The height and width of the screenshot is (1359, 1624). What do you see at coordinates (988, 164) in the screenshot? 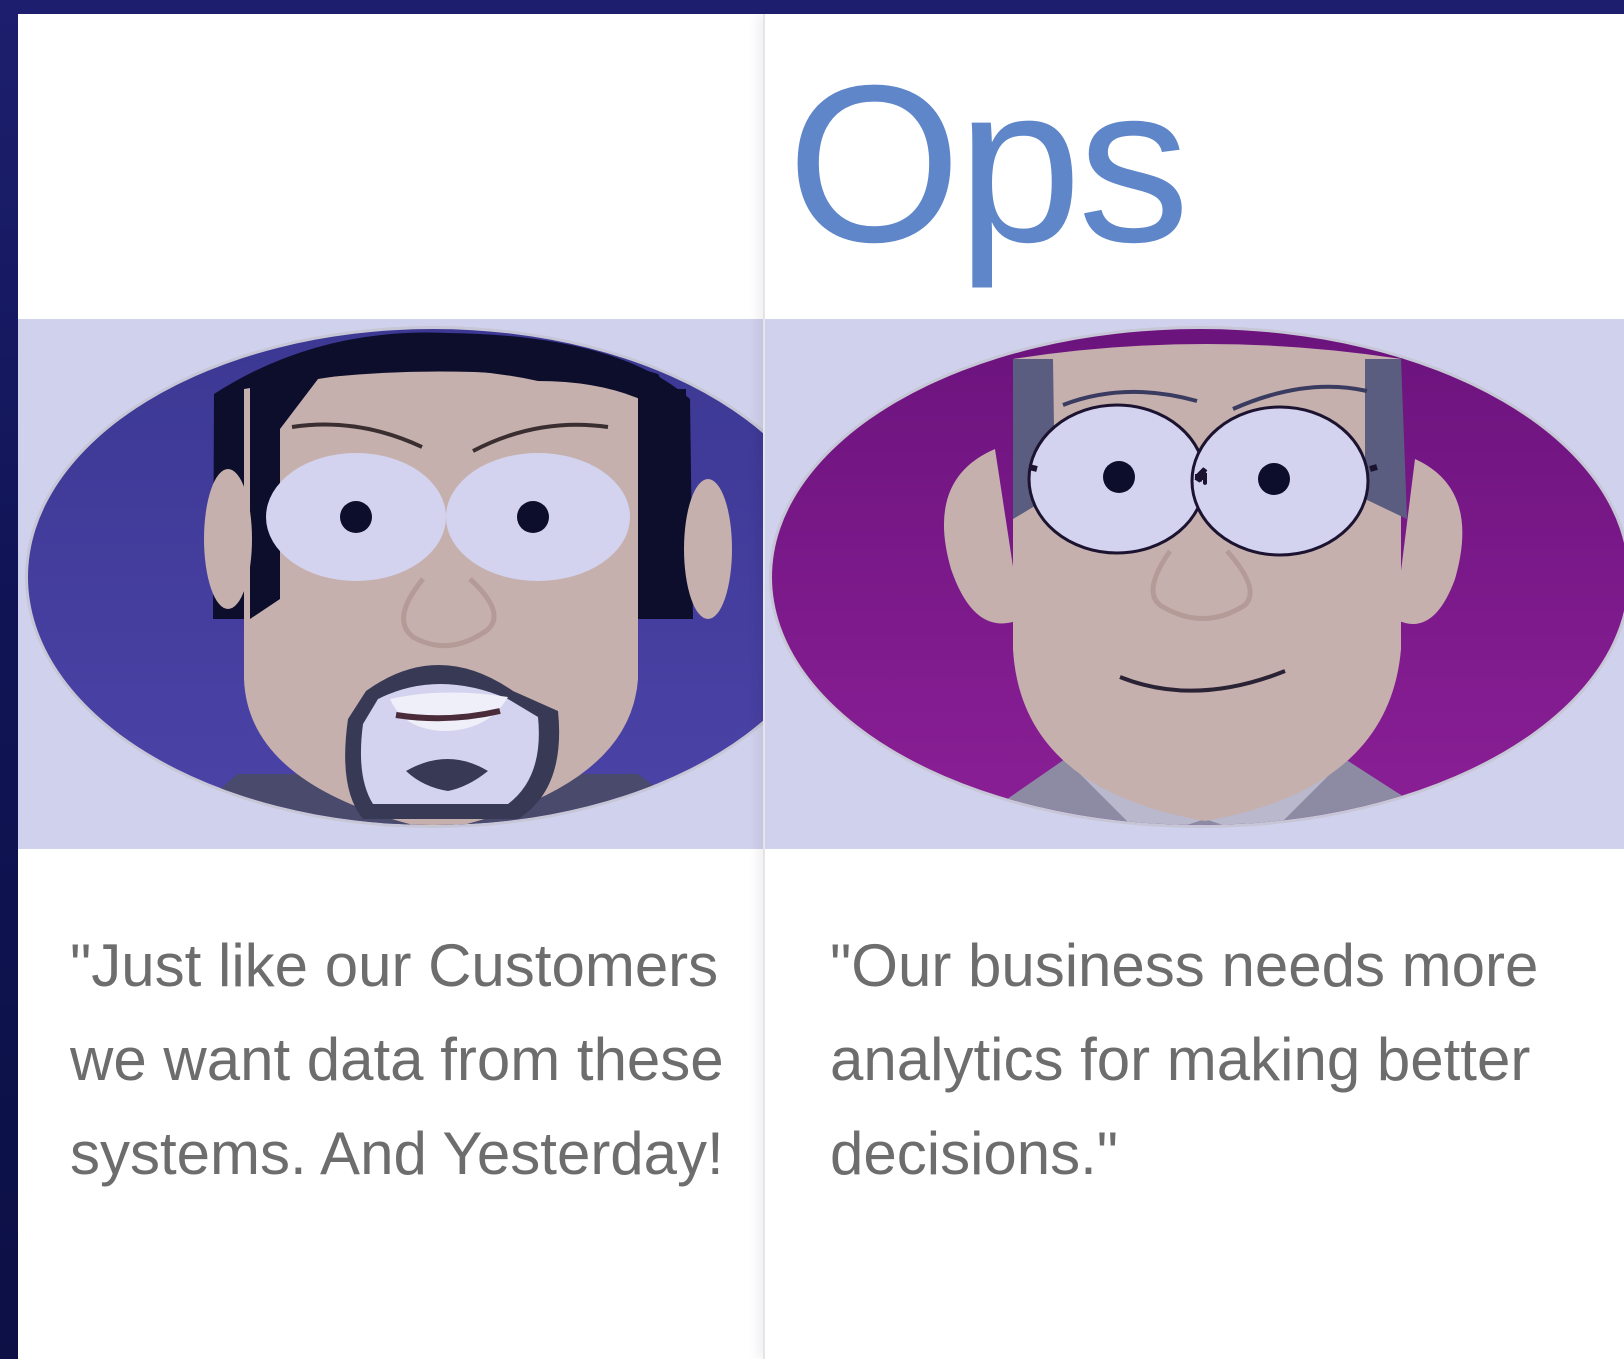
I see `persona-title: Ops` at bounding box center [988, 164].